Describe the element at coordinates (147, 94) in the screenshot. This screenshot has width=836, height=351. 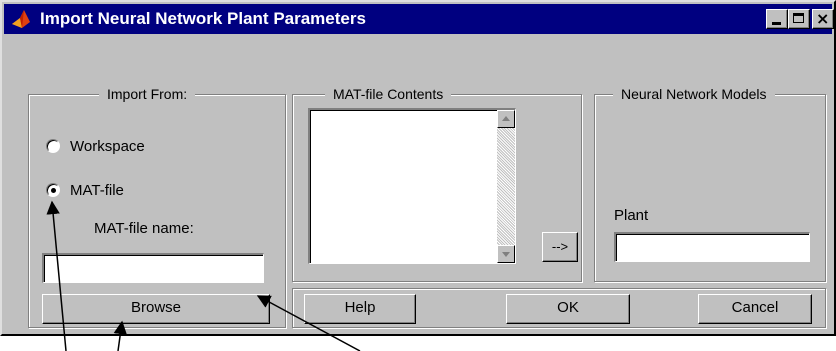
I see `import-from-legend: Import From:` at that location.